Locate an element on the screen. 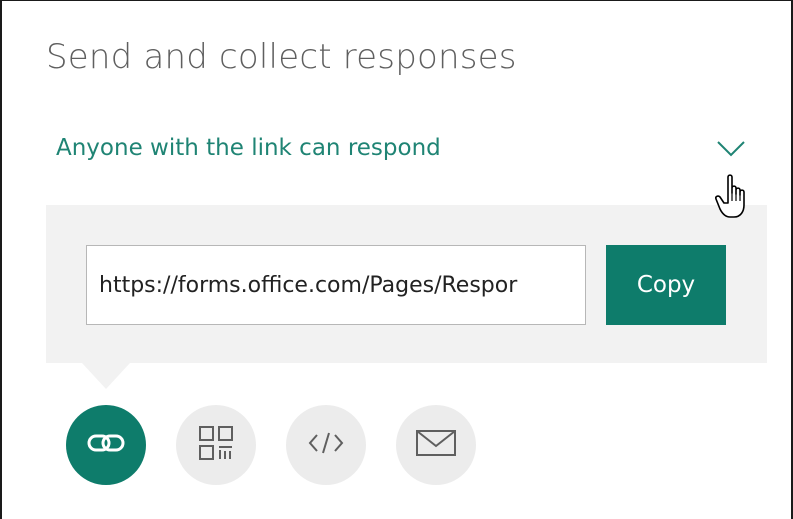 This screenshot has height=519, width=793. share-qr-code-button is located at coordinates (216, 445).